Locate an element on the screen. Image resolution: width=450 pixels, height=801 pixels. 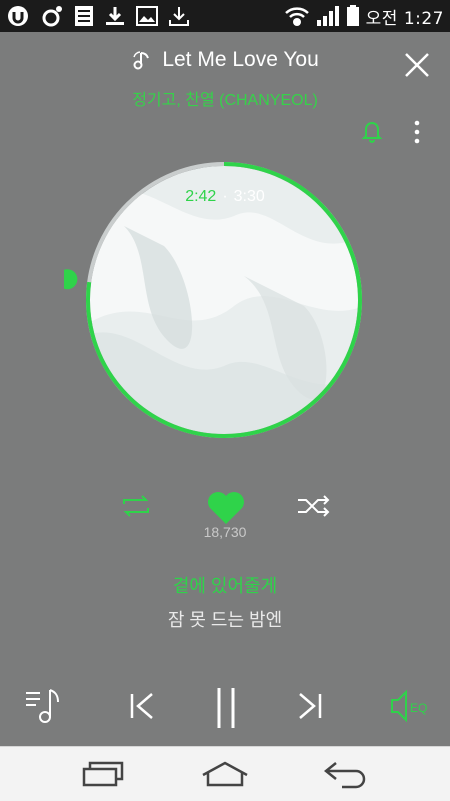
previous-button is located at coordinates (142, 708).